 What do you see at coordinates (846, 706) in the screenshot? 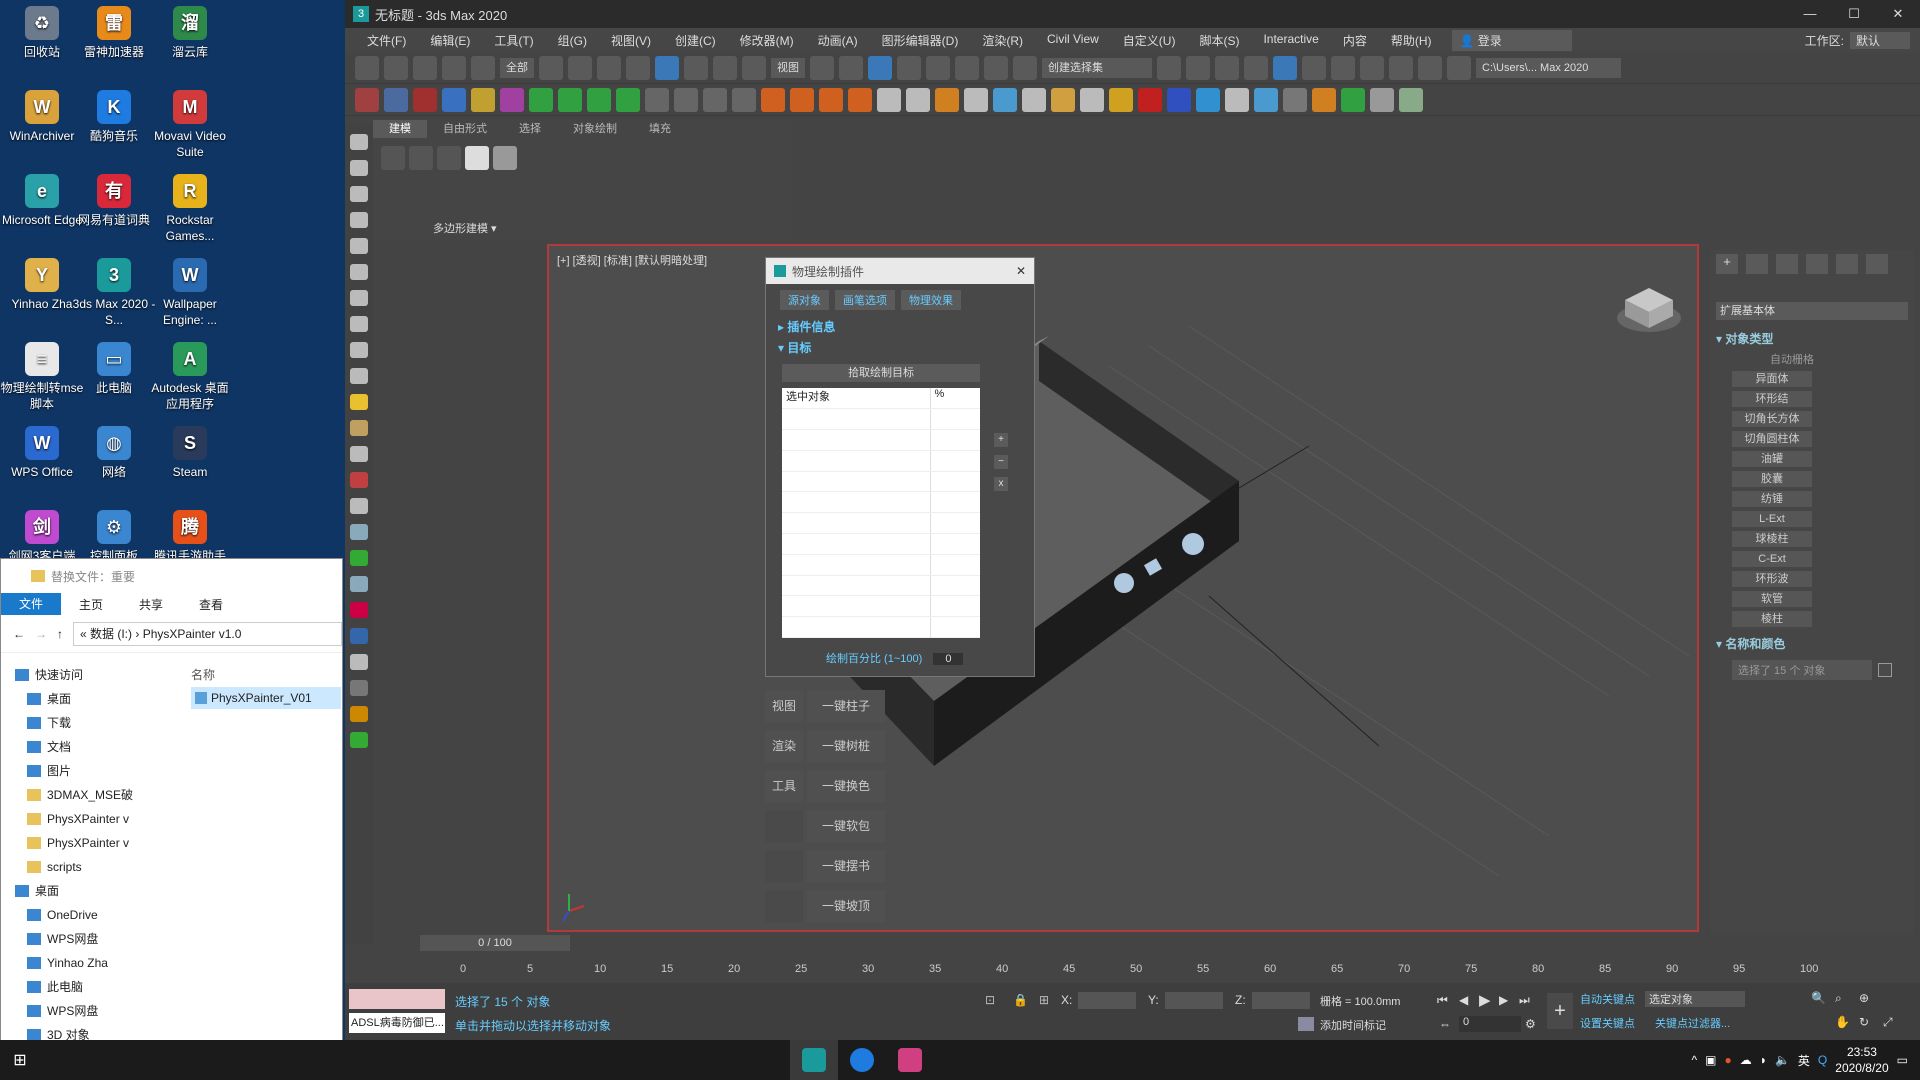
I see `quick-action-button: 一键柱子` at bounding box center [846, 706].